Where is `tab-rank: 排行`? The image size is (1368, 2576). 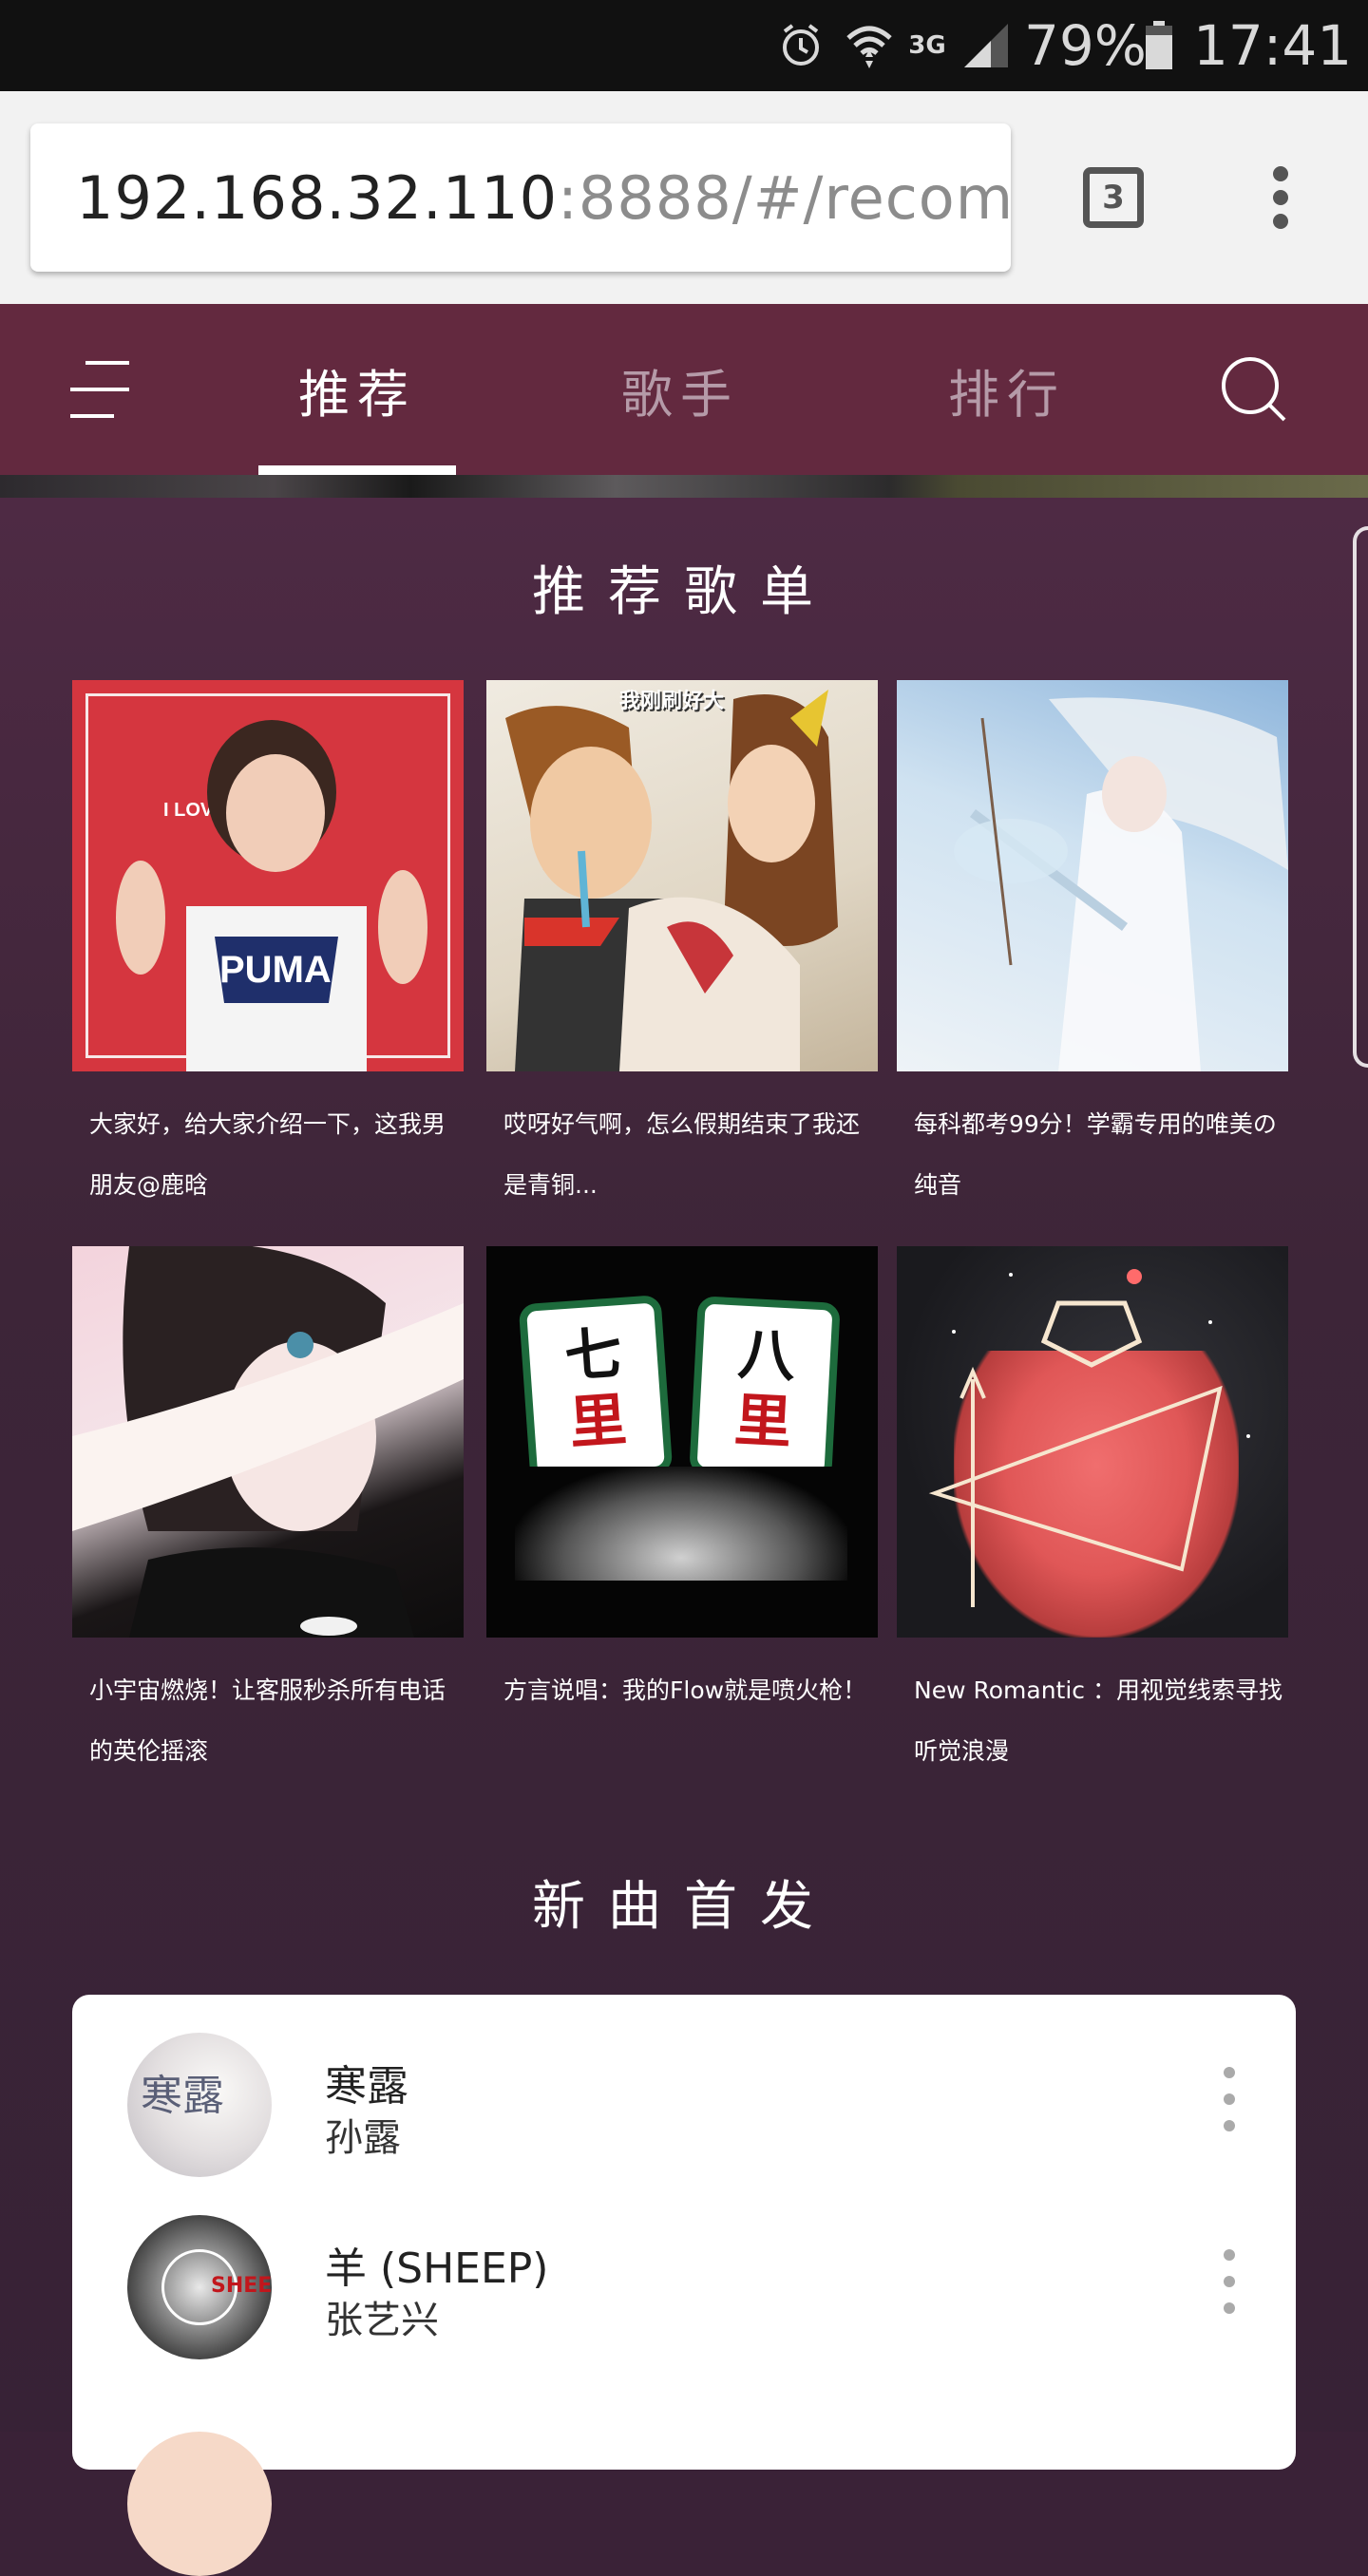
tab-rank: 排行 is located at coordinates (1007, 389).